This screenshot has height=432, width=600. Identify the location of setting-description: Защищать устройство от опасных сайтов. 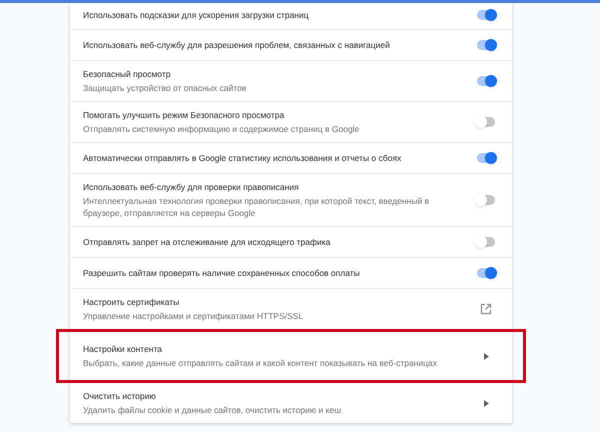
(165, 88).